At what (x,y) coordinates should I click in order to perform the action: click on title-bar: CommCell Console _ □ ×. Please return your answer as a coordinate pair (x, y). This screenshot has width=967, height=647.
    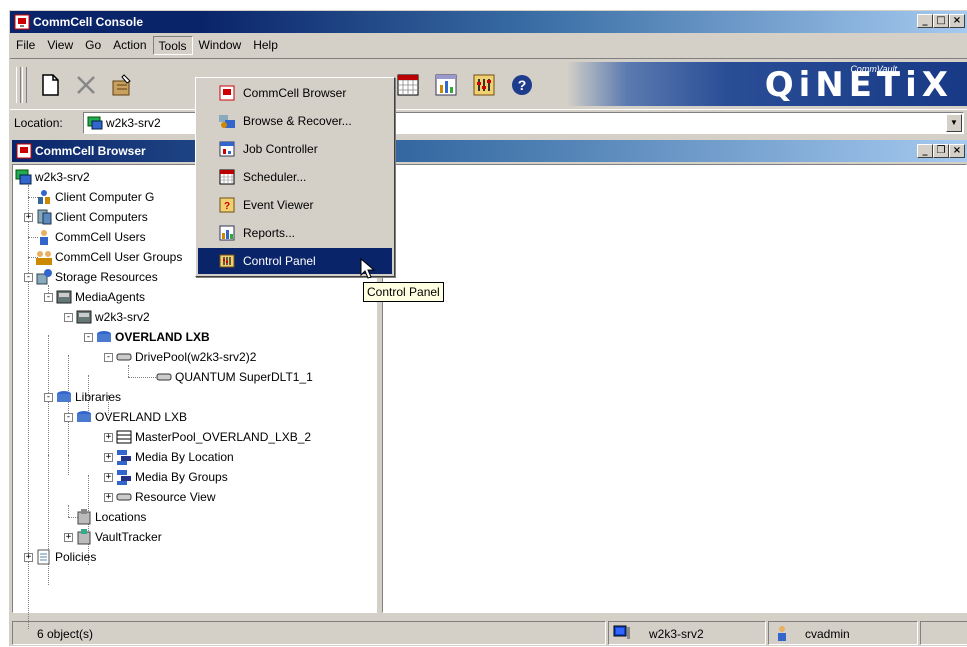
    Looking at the image, I should click on (488, 22).